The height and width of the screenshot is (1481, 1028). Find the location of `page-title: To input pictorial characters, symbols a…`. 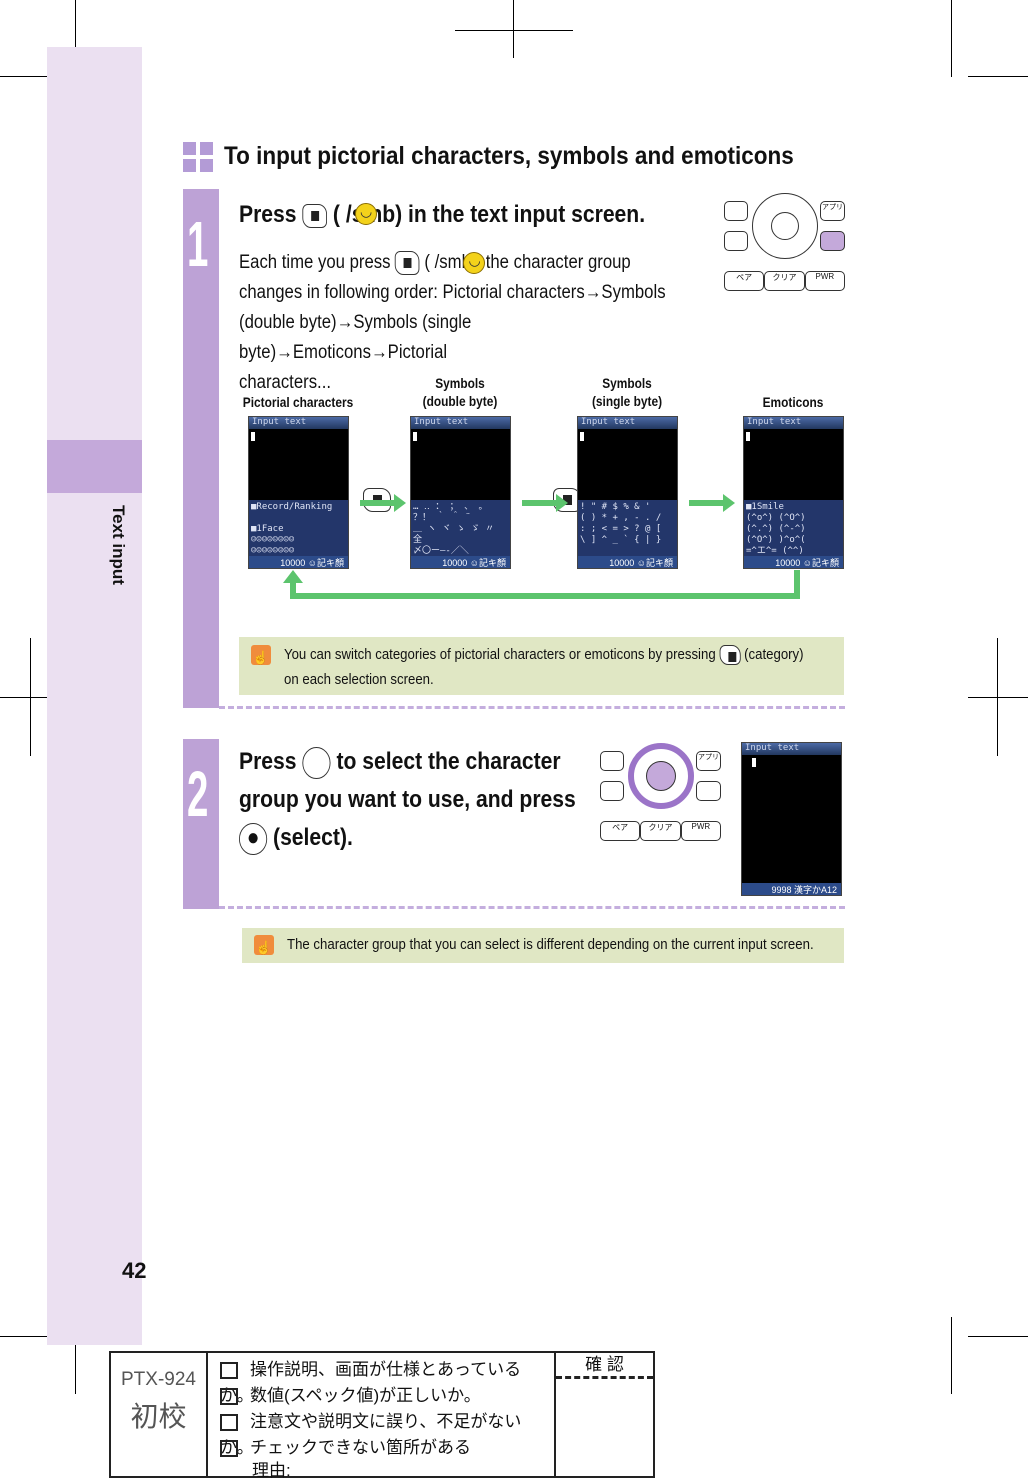

page-title: To input pictorial characters, symbols a… is located at coordinates (509, 156).